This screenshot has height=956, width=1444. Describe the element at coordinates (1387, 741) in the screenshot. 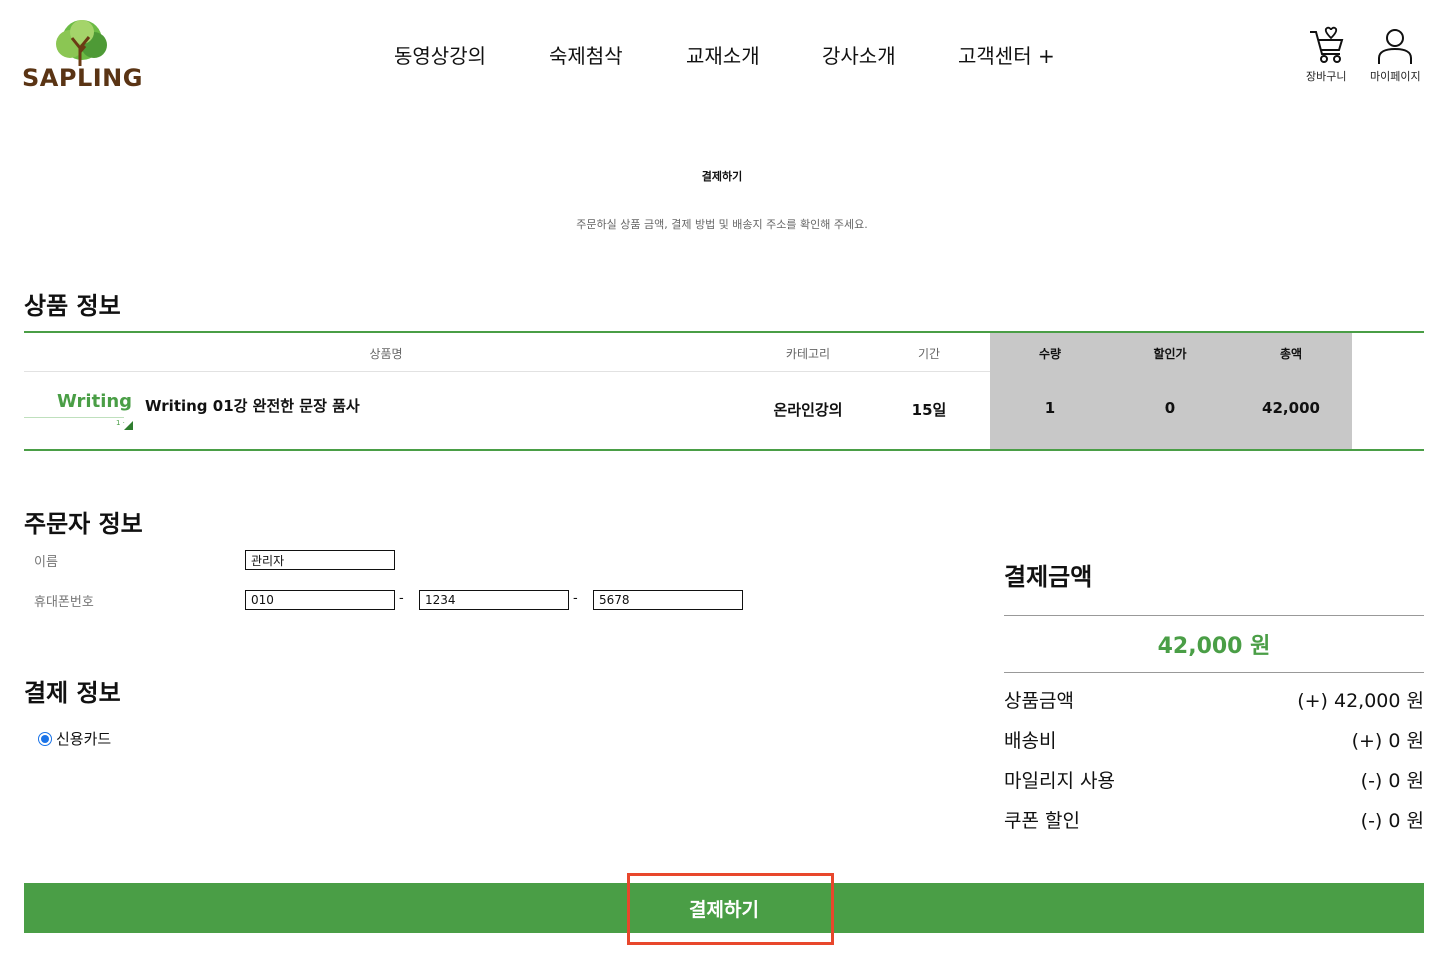

I see `summary-value: (+) 0 원` at that location.